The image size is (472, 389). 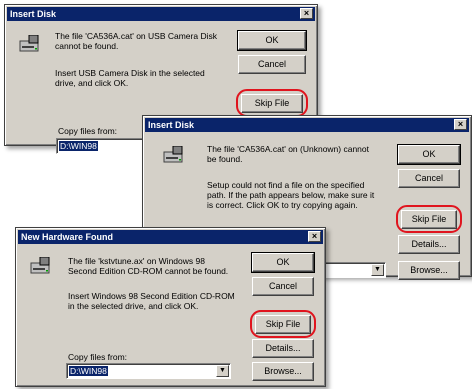 What do you see at coordinates (148, 371) in the screenshot?
I see `copy-files-input: D:\WIN98 ▼` at bounding box center [148, 371].